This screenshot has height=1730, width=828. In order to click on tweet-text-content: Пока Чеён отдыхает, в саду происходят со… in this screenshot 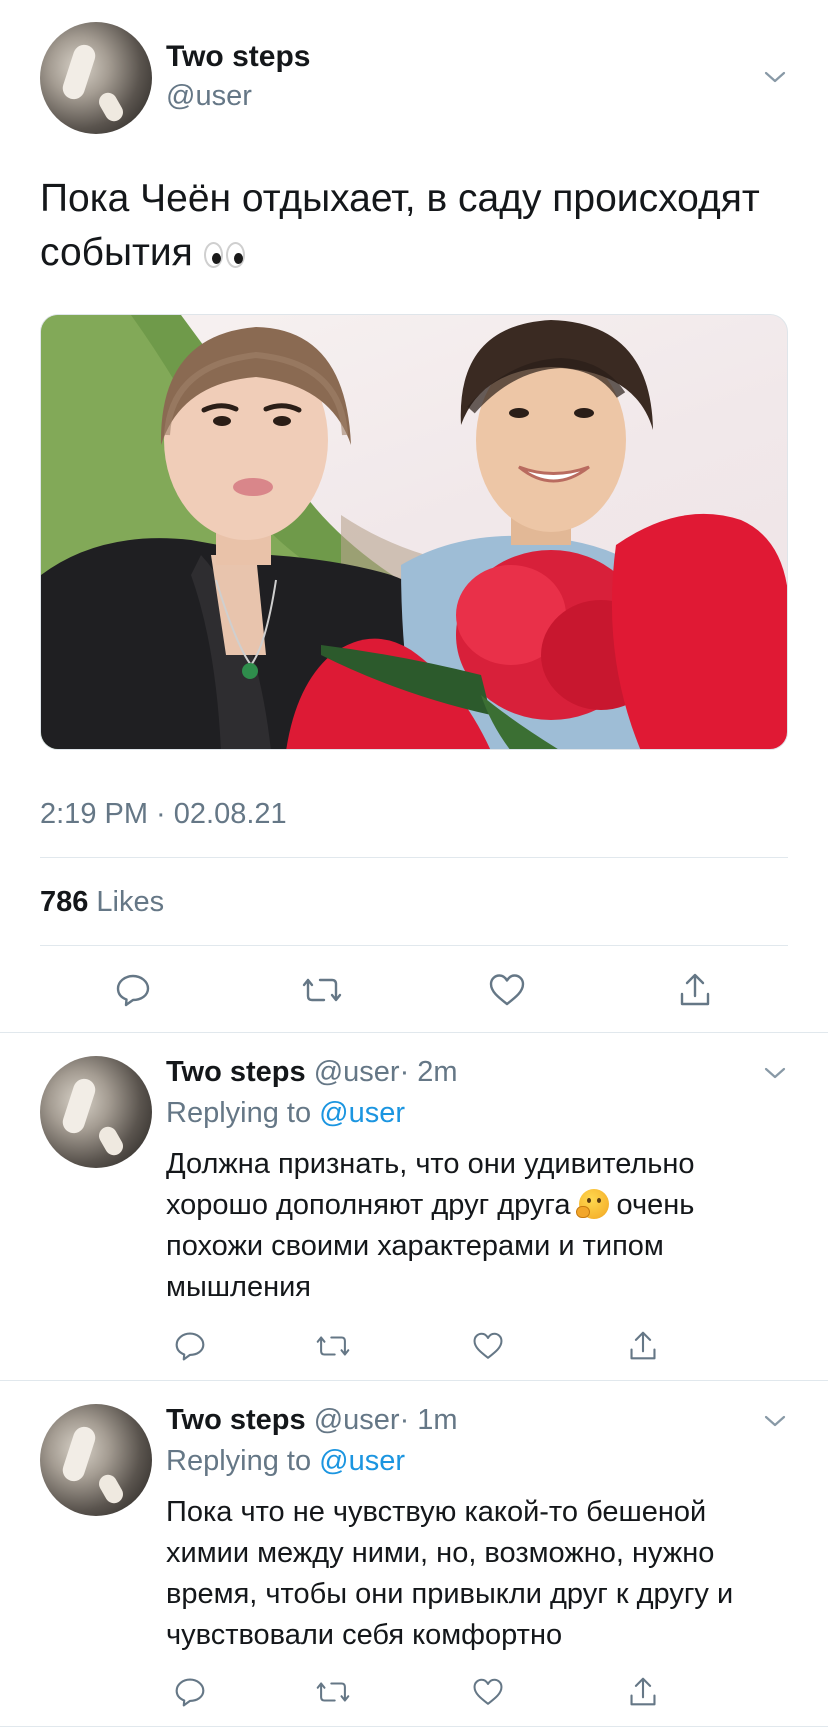, I will do `click(400, 225)`.